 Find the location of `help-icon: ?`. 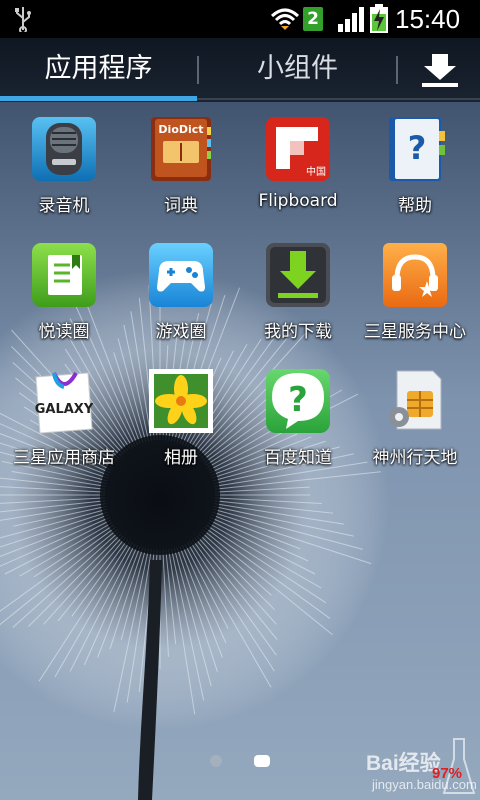

help-icon: ? is located at coordinates (417, 149).